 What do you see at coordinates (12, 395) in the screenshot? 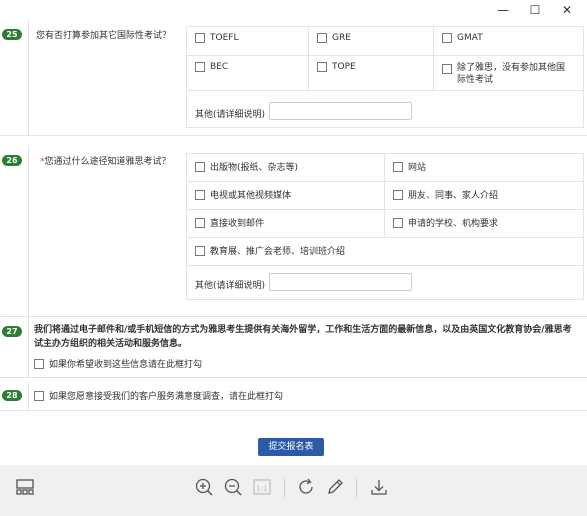
I see `question-number-badge: 28` at bounding box center [12, 395].